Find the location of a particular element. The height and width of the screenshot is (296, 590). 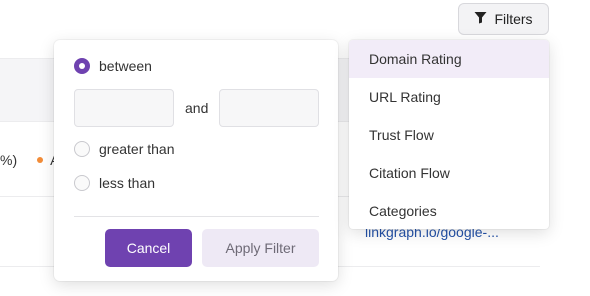

radio-less-than is located at coordinates (82, 183).